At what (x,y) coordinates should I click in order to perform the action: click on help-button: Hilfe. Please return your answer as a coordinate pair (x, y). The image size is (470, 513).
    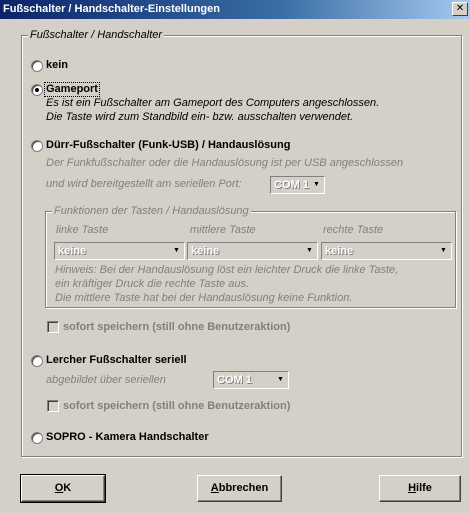
    Looking at the image, I should click on (420, 488).